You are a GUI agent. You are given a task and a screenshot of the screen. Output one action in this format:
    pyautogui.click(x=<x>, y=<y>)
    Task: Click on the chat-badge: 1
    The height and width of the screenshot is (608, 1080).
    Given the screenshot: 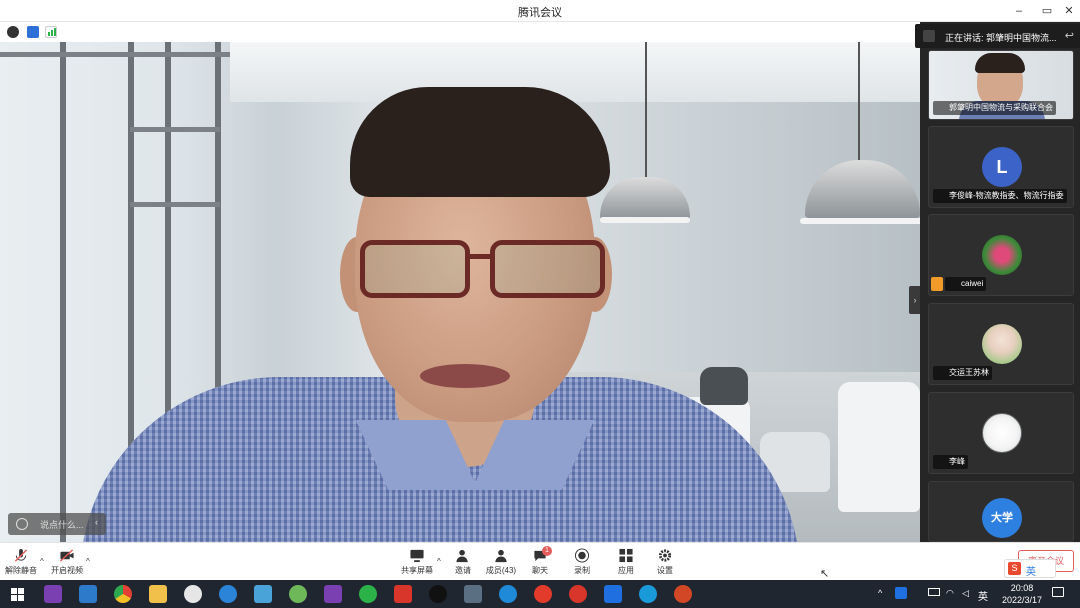 What is the action you would take?
    pyautogui.click(x=547, y=551)
    